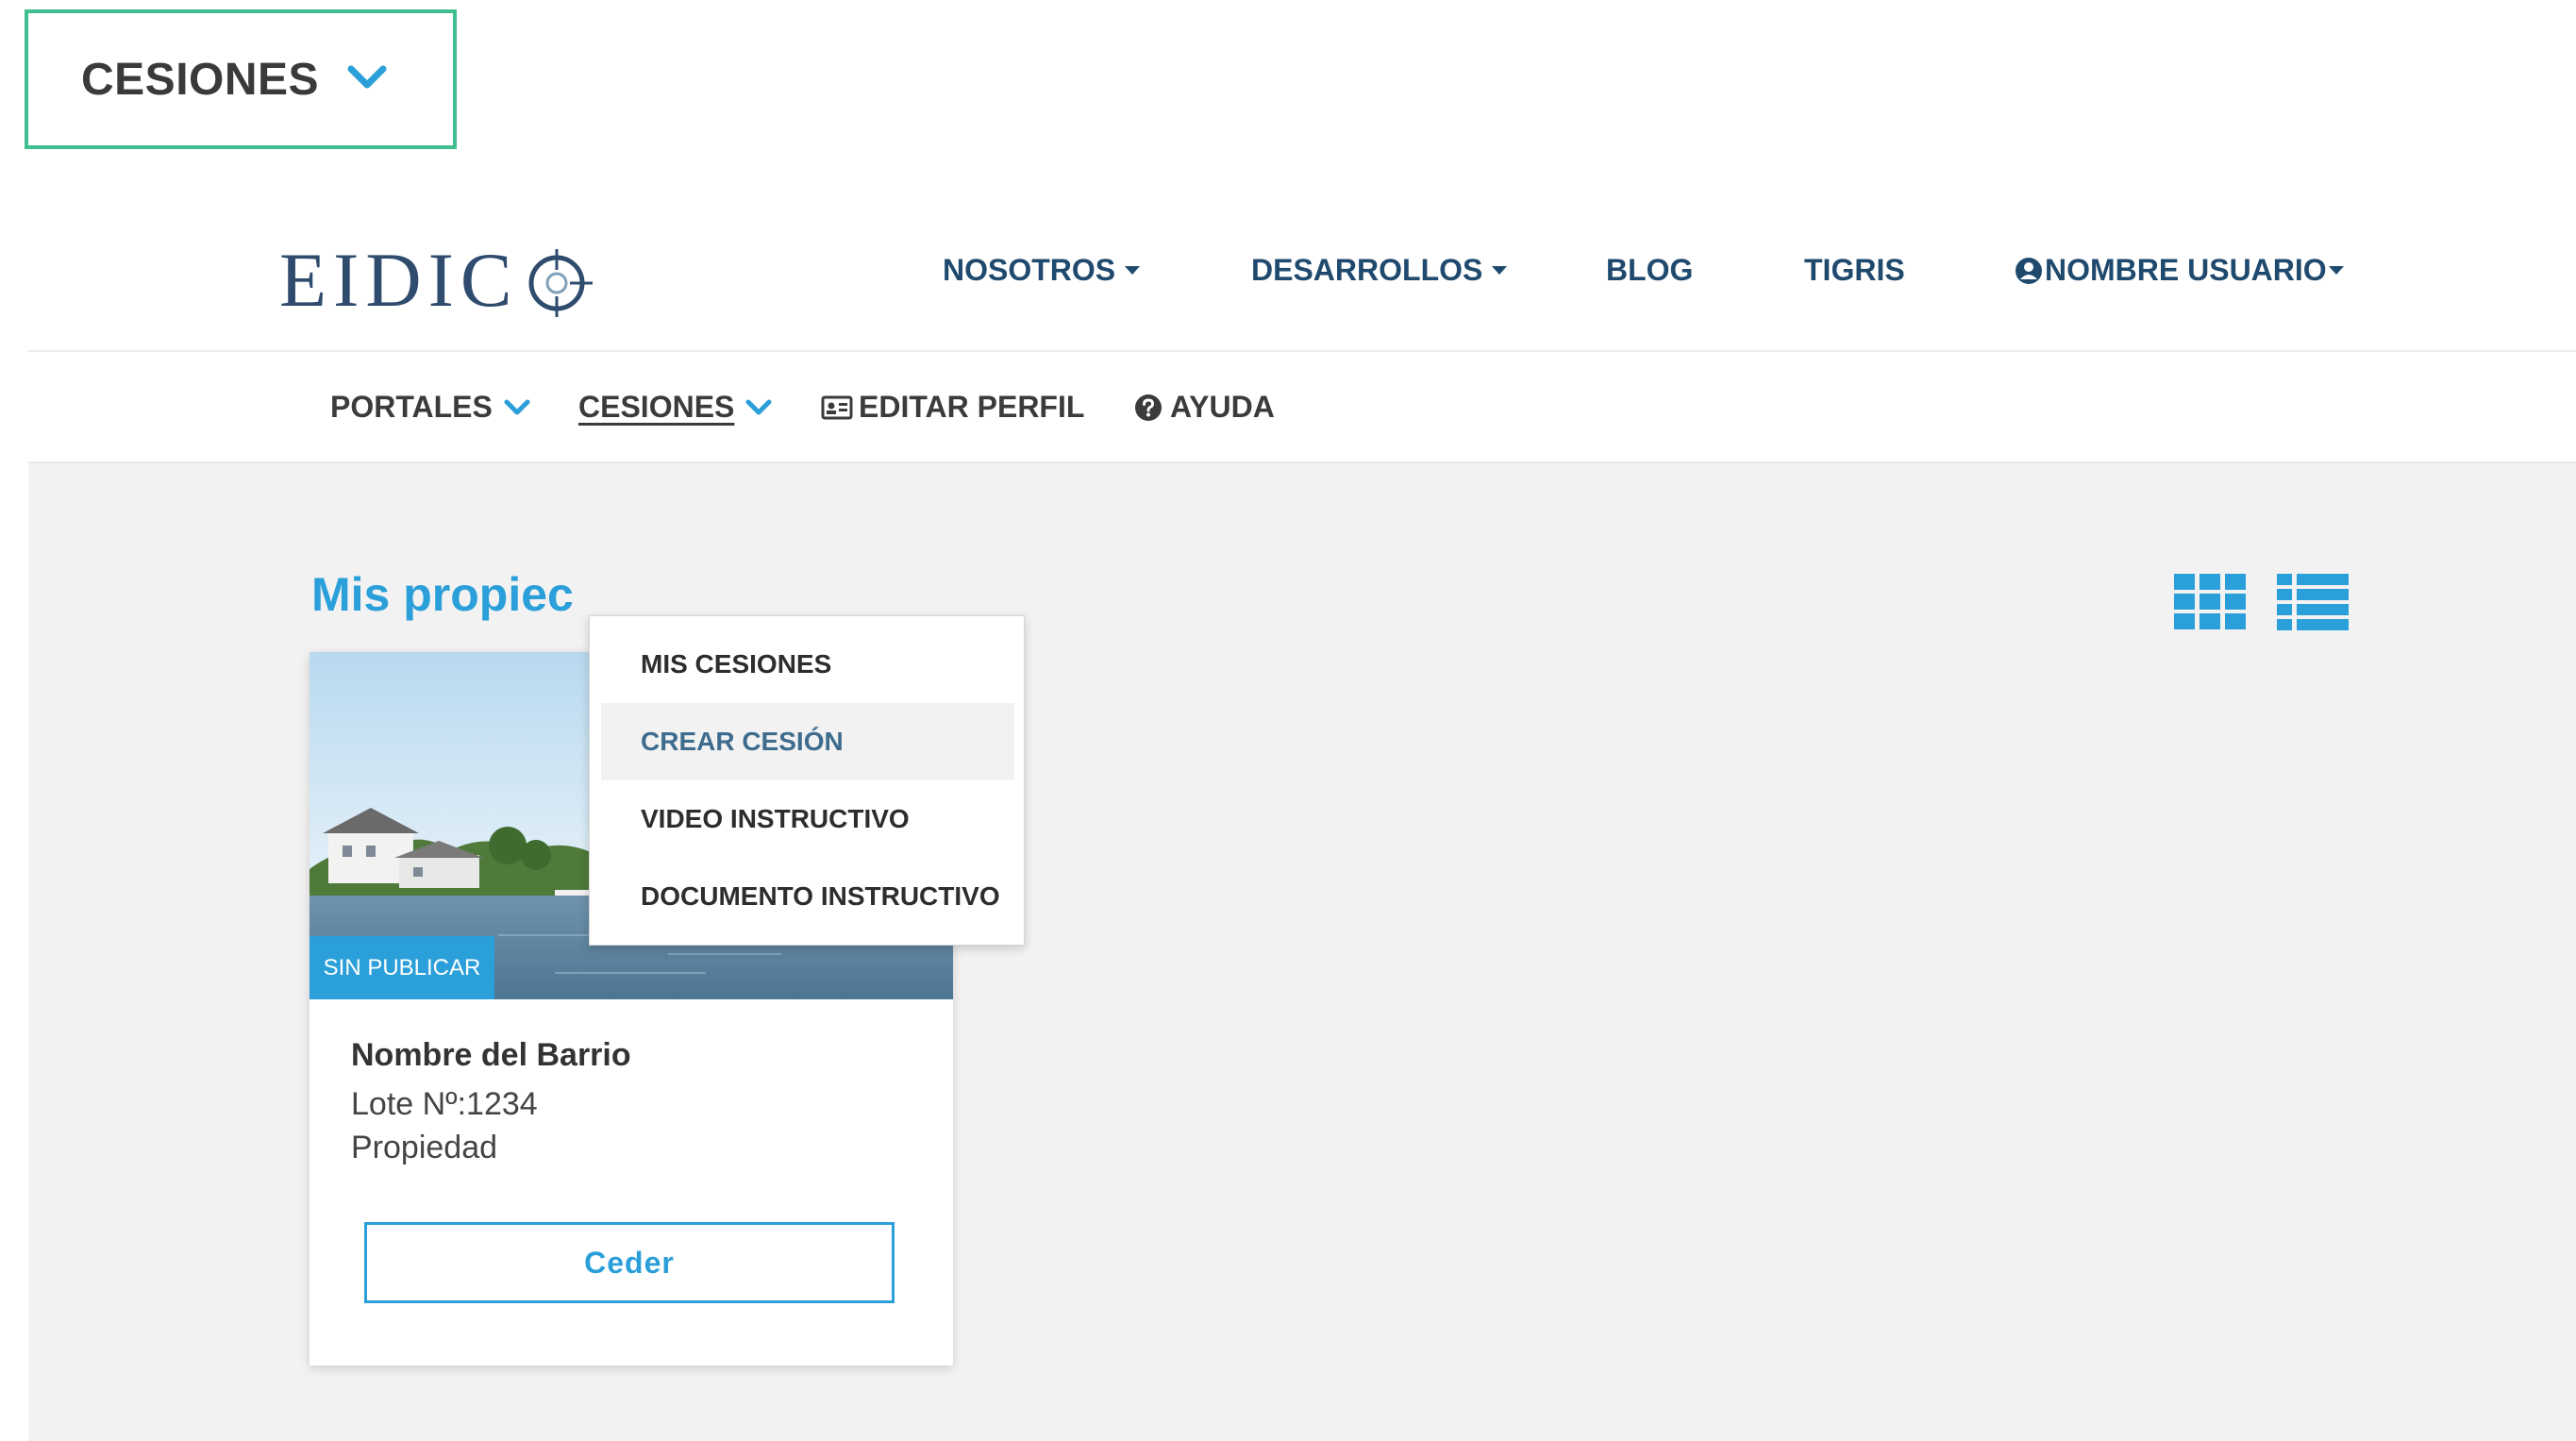 The height and width of the screenshot is (1441, 2576). I want to click on card-tipo: Propiedad, so click(424, 1148).